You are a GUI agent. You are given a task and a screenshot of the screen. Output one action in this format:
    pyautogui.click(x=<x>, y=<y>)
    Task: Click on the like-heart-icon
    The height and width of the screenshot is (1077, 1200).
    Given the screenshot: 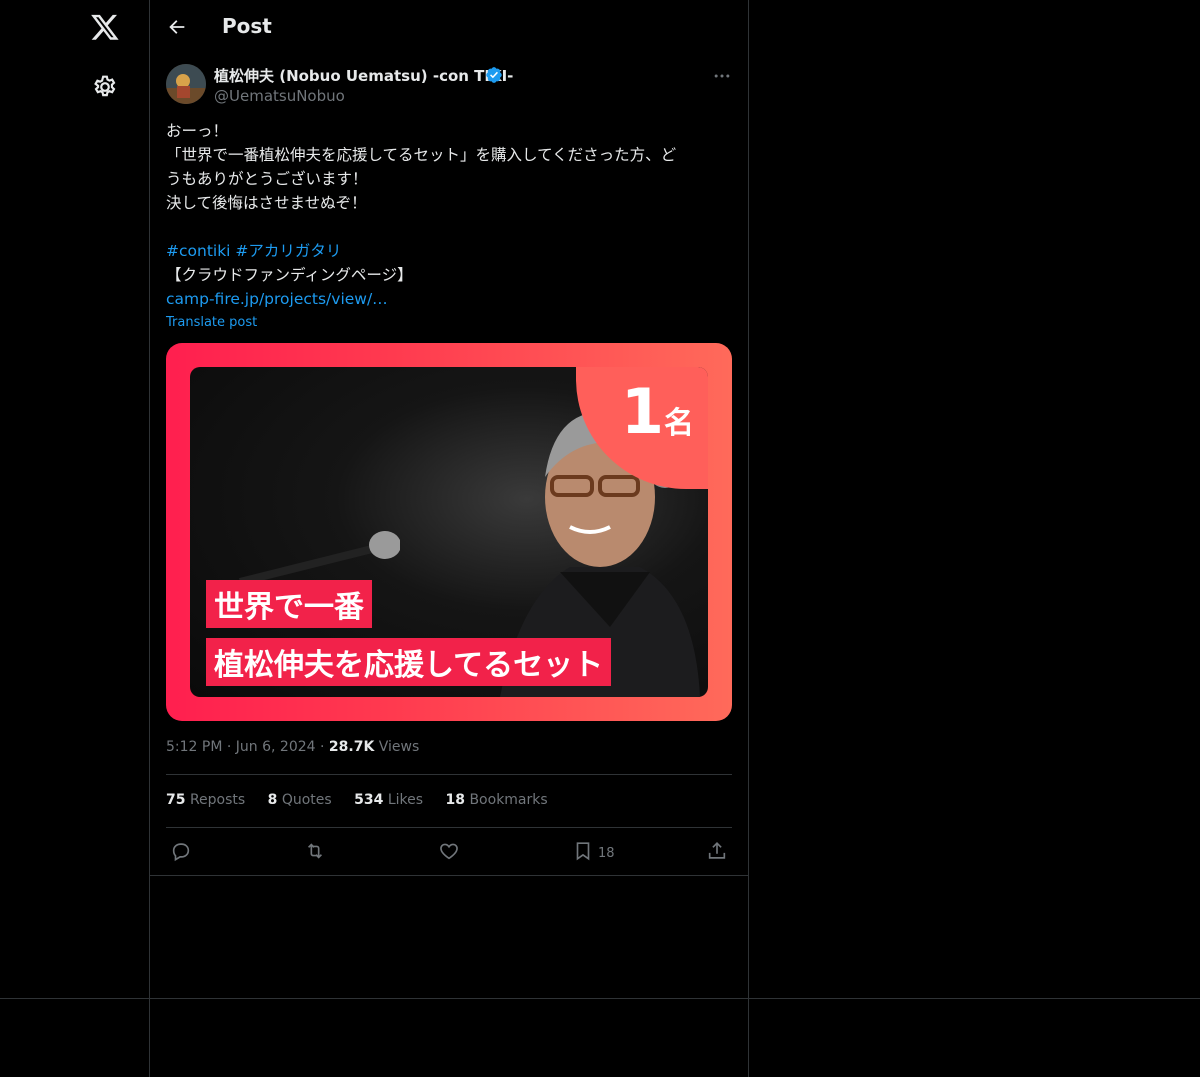 What is the action you would take?
    pyautogui.click(x=449, y=851)
    